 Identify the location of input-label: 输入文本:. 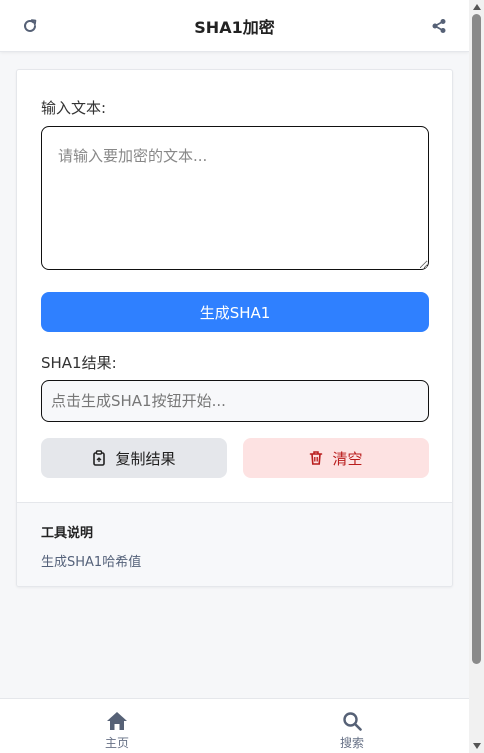
(74, 108).